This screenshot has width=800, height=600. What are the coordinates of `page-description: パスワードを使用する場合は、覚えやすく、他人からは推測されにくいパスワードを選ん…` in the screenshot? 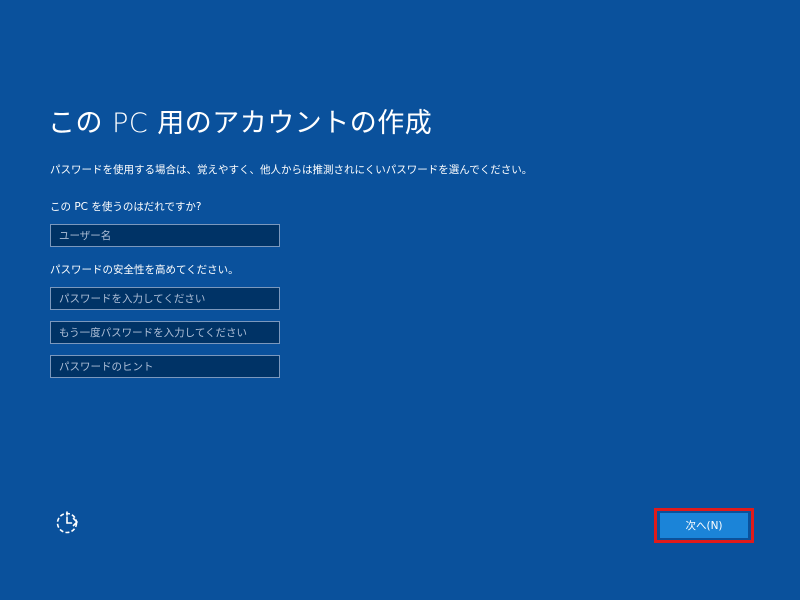 It's located at (291, 170).